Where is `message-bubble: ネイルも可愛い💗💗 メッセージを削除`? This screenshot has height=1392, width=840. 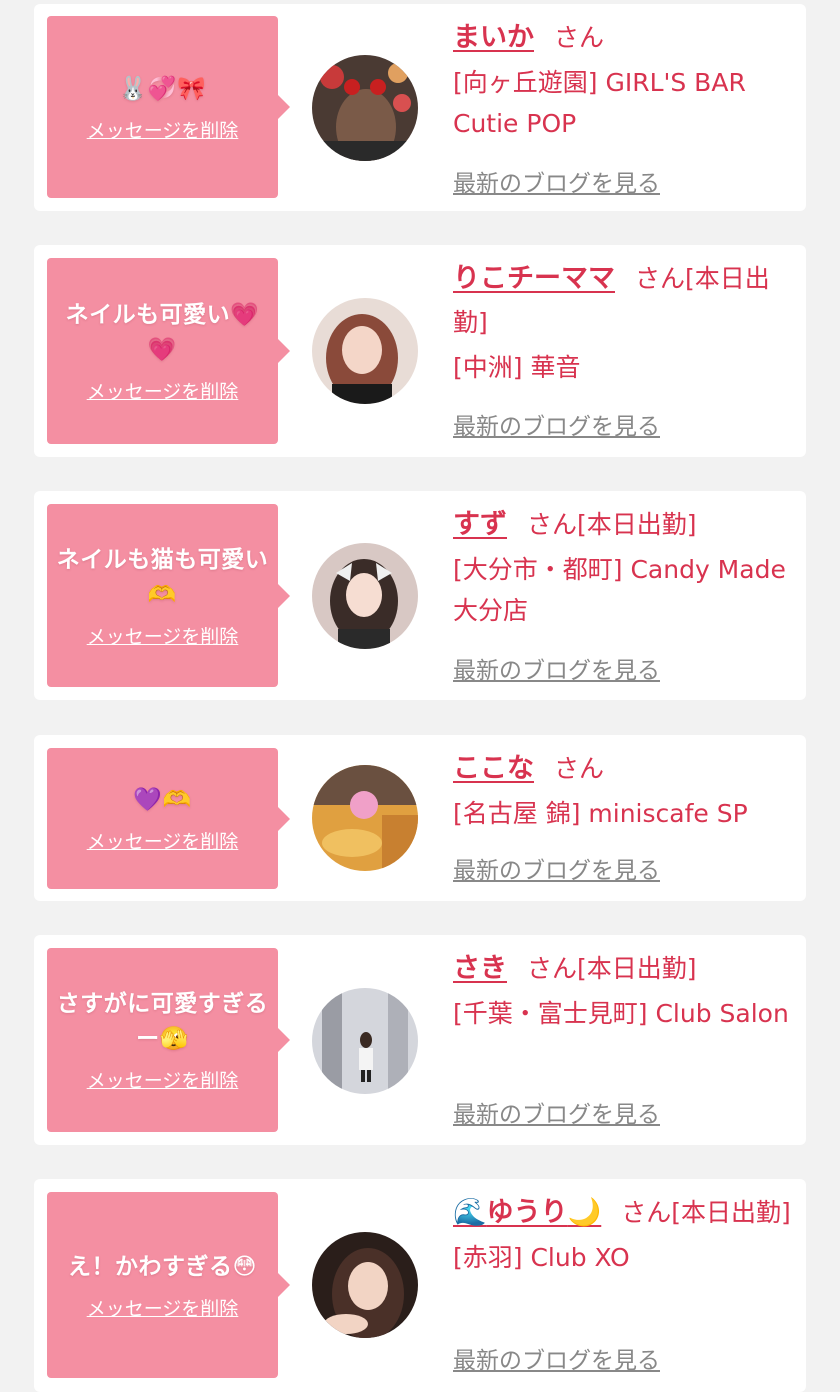
message-bubble: ネイルも可愛い💗💗 メッセージを削除 is located at coordinates (168, 351).